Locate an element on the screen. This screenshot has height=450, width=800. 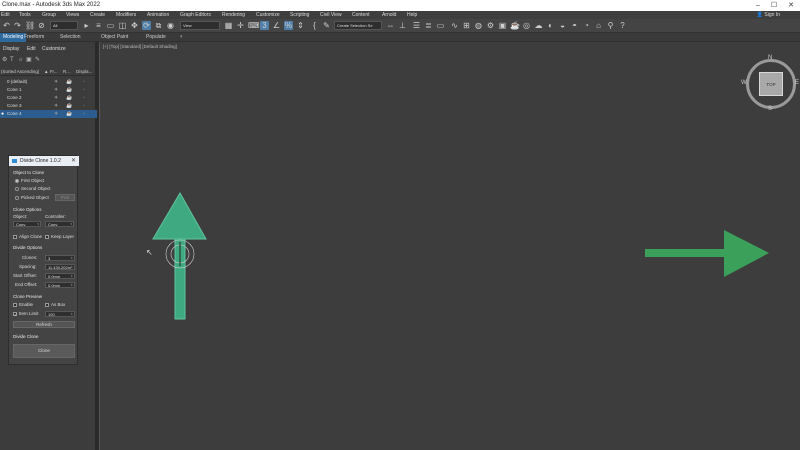
filter-geometry-icon: ⚙ is located at coordinates (4, 60).